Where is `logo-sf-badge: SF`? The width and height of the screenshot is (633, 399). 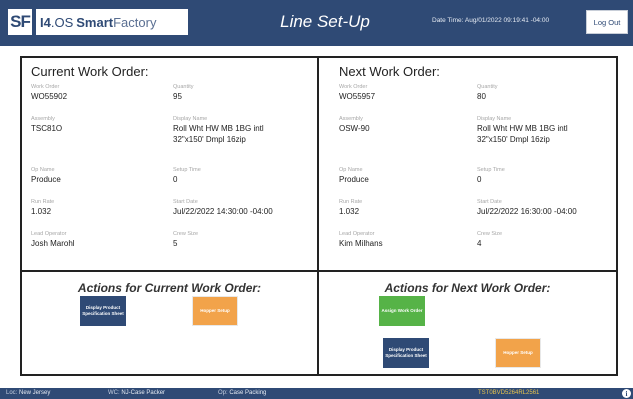
logo-sf-badge: SF is located at coordinates (20, 22).